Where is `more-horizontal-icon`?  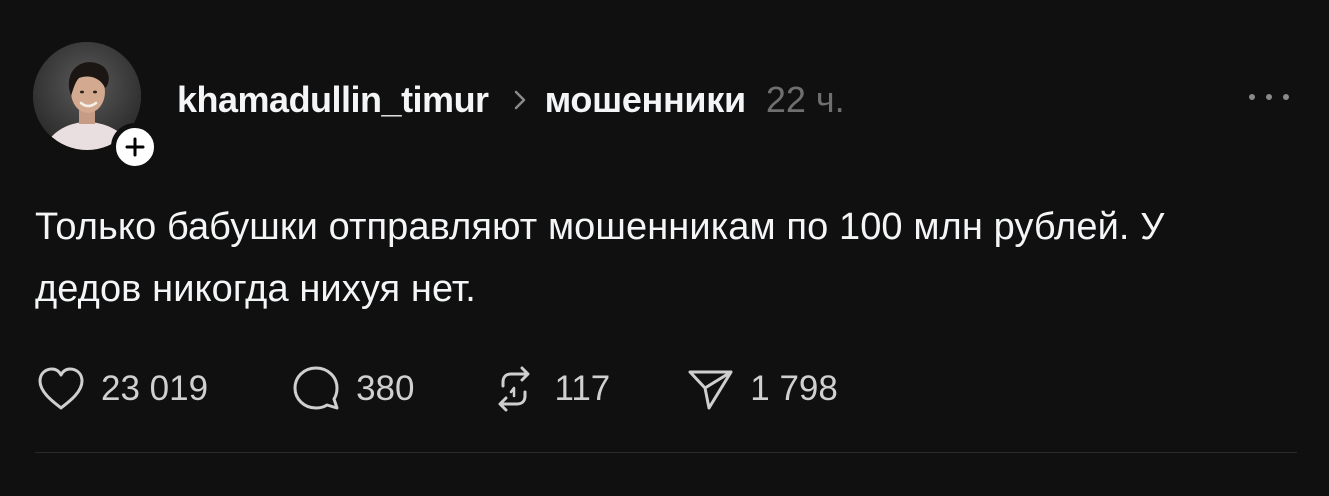
more-horizontal-icon is located at coordinates (1252, 97).